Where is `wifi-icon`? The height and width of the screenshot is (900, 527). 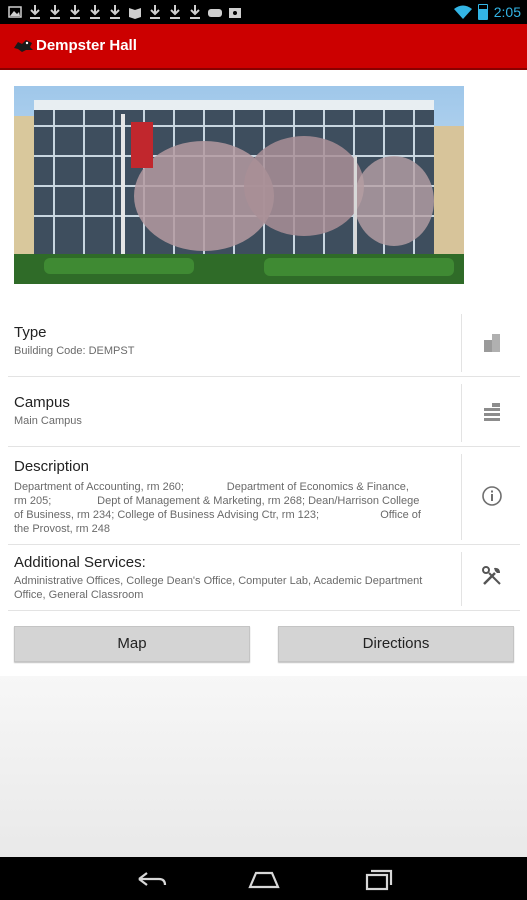
wifi-icon is located at coordinates (462, 12).